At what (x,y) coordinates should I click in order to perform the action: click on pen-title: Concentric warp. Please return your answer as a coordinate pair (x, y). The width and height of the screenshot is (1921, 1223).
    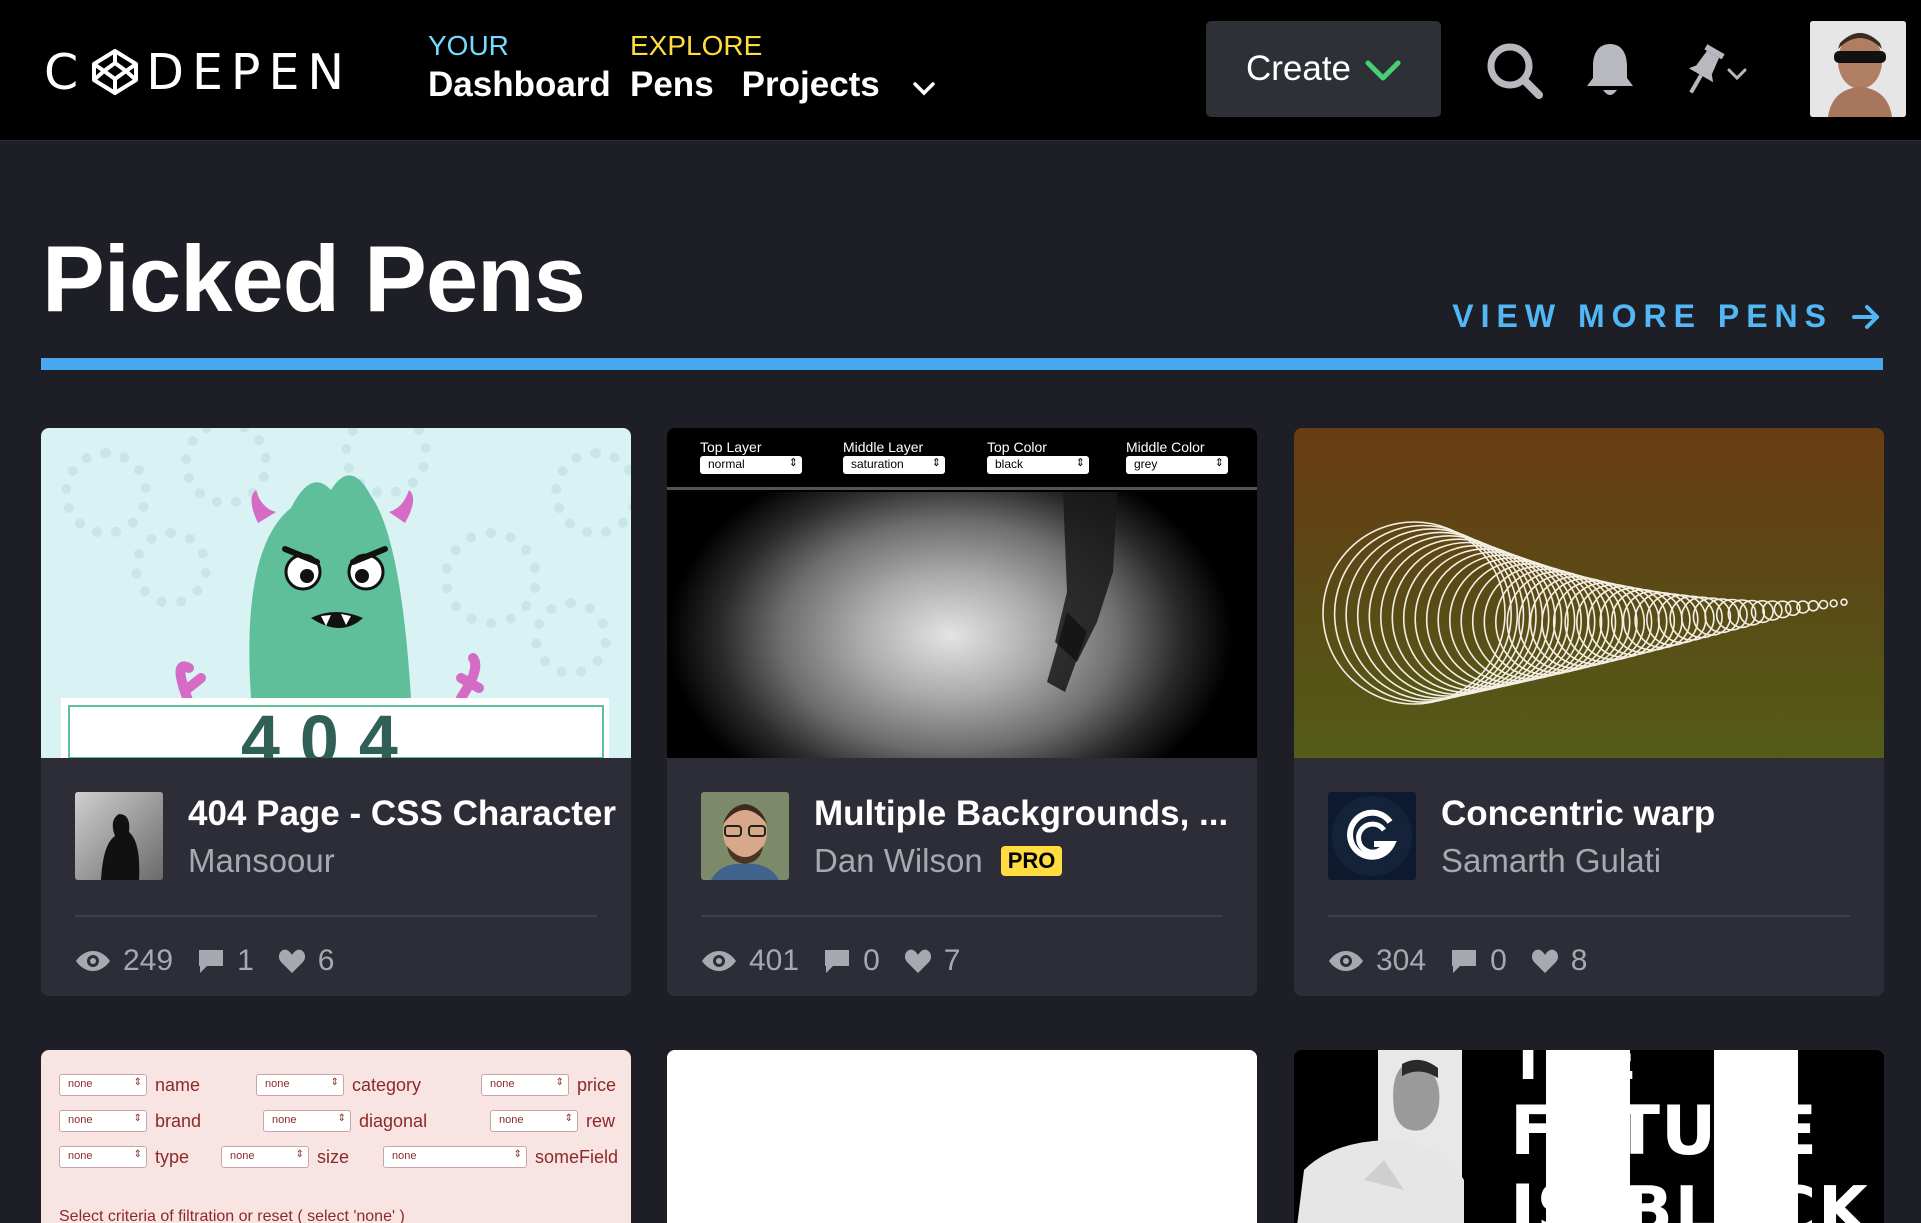
    Looking at the image, I should click on (1578, 814).